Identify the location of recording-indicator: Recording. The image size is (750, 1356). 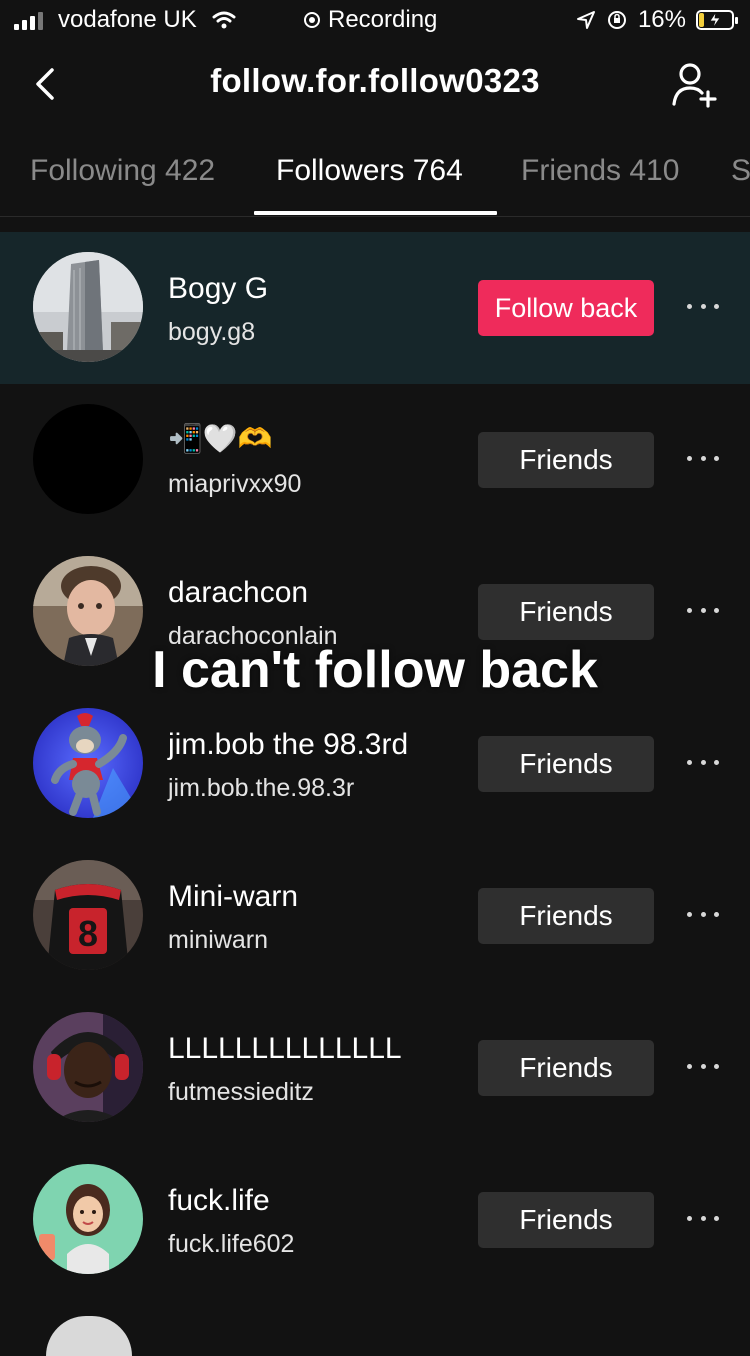
(370, 20).